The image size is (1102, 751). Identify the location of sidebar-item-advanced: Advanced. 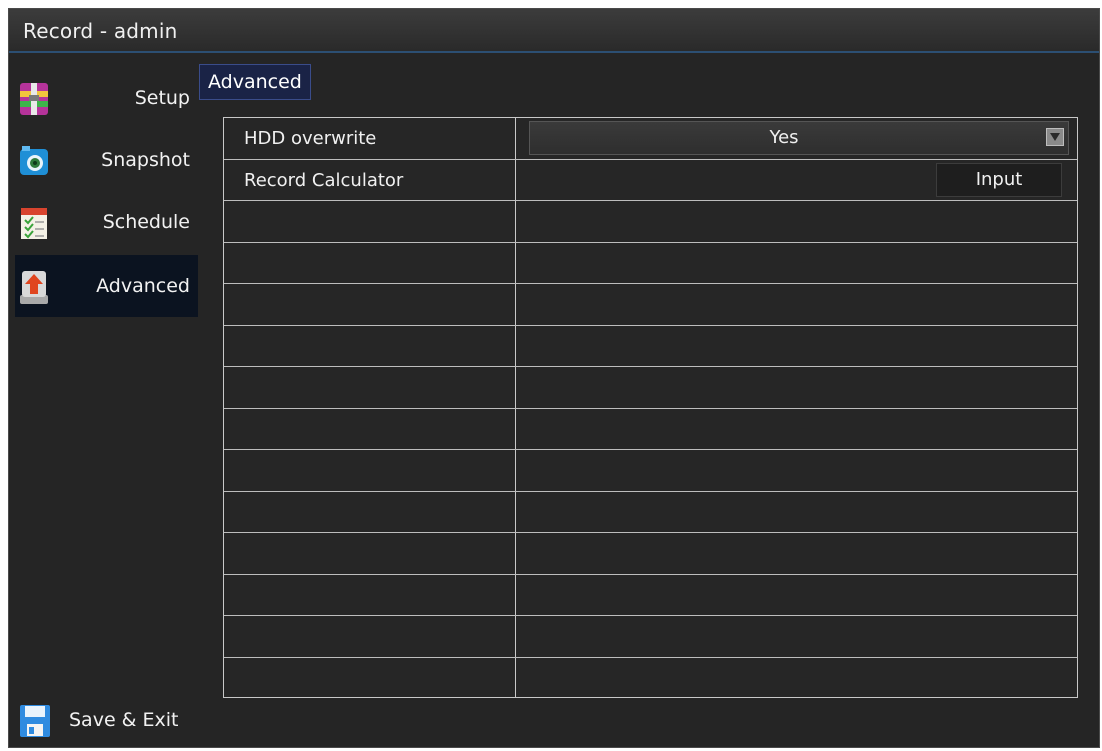
(106, 286).